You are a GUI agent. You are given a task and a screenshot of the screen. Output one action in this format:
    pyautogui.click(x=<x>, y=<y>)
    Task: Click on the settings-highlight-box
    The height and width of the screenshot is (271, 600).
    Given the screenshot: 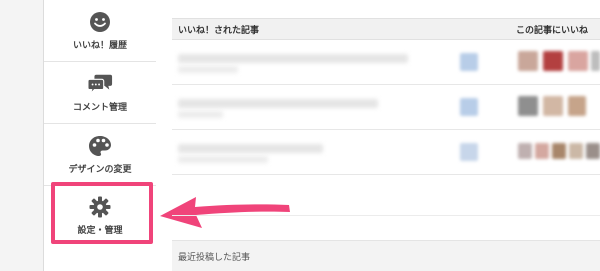 What is the action you would take?
    pyautogui.click(x=102, y=213)
    